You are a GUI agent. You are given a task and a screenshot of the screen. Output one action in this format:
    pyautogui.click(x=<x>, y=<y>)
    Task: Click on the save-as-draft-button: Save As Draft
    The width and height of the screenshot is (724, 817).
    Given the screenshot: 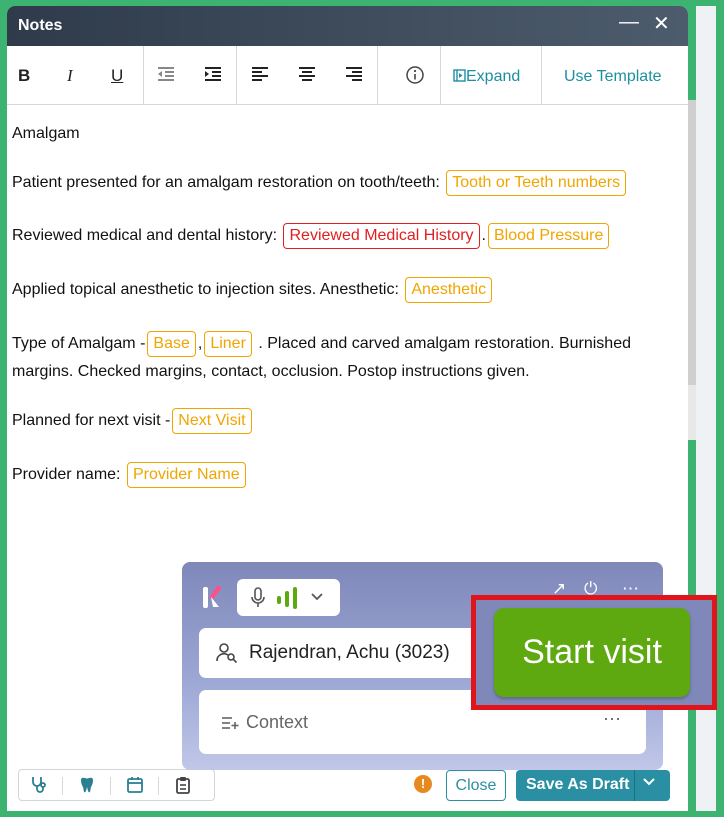 What is the action you would take?
    pyautogui.click(x=593, y=785)
    